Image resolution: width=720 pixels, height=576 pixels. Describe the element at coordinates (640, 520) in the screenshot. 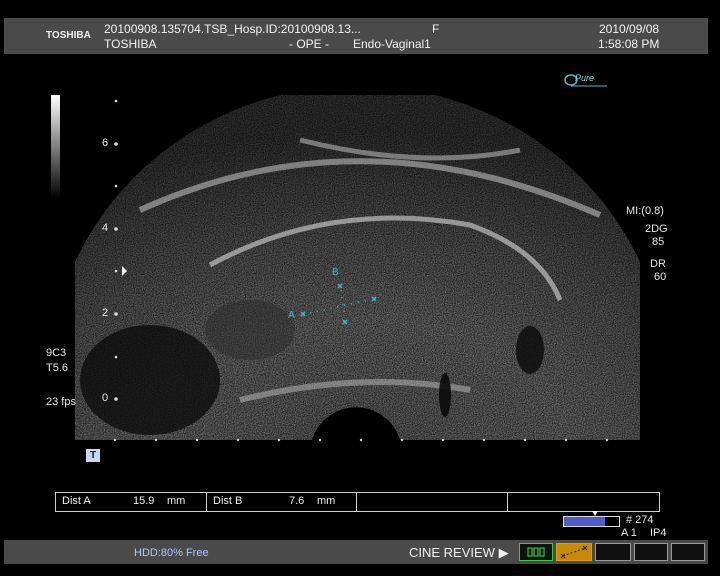

I see `cine-frame-number: # 274` at that location.